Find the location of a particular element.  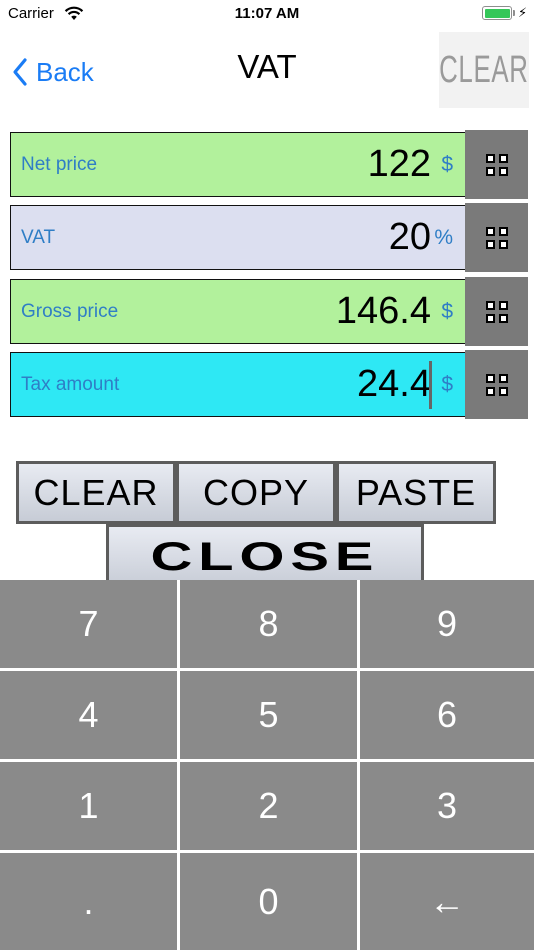

key-5: 5 is located at coordinates (268, 715).